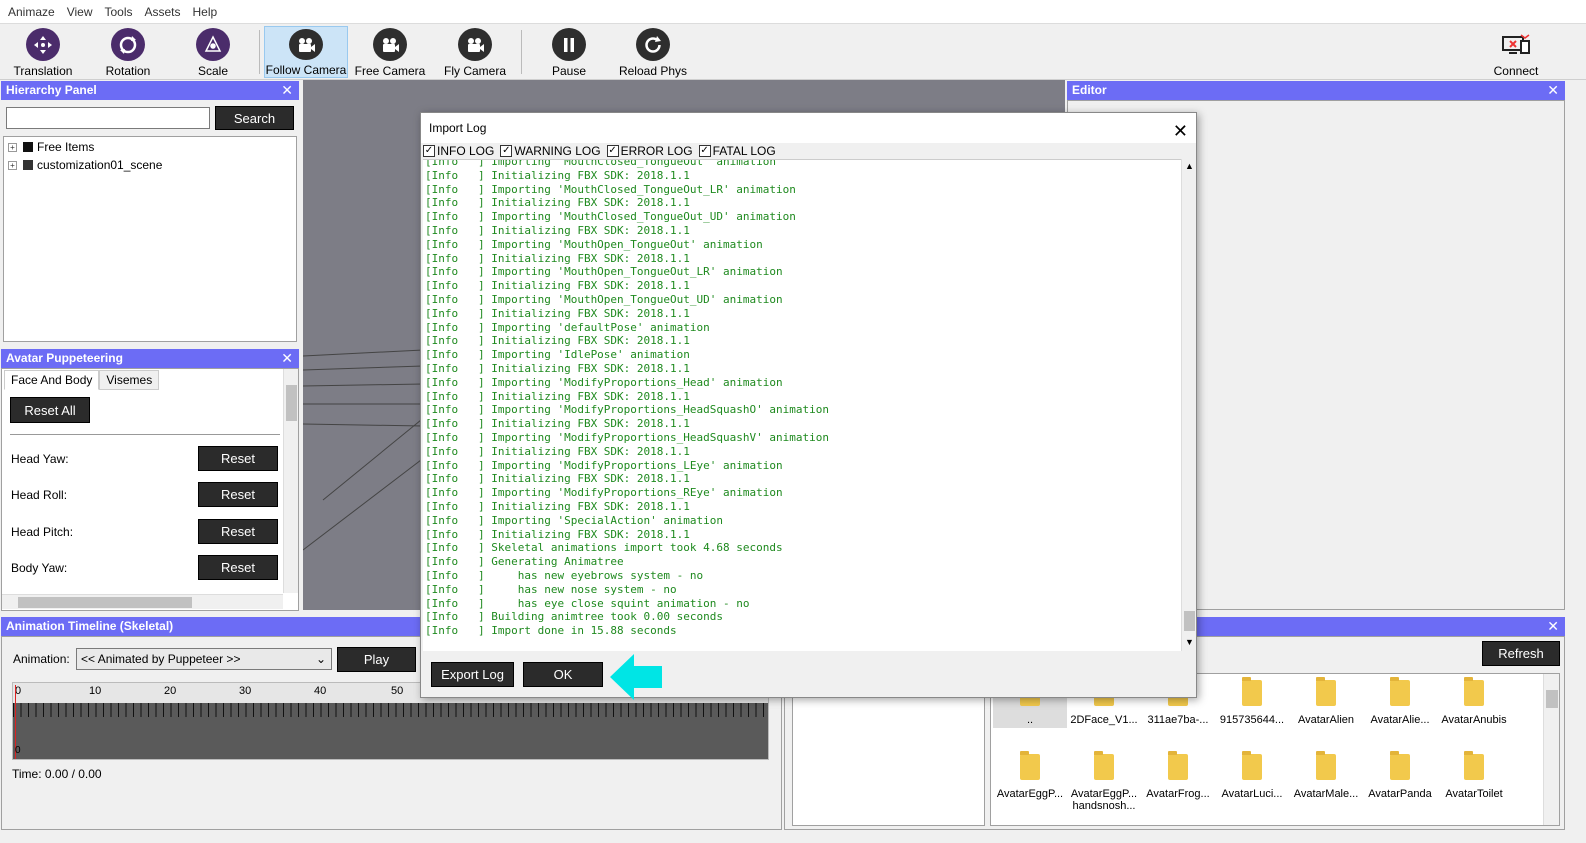 This screenshot has height=843, width=1586. What do you see at coordinates (100, 165) in the screenshot?
I see `tree-item-label: customization01_scene` at bounding box center [100, 165].